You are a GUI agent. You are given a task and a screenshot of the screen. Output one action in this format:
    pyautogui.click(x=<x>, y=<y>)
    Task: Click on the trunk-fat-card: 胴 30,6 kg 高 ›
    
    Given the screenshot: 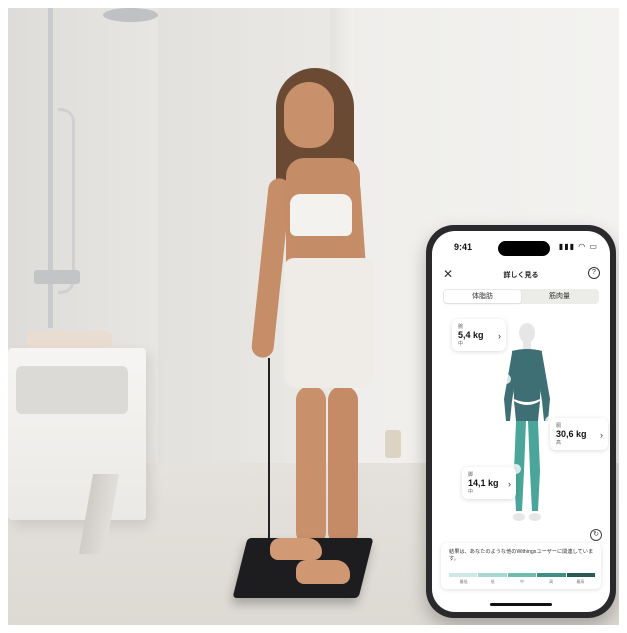 What is the action you would take?
    pyautogui.click(x=579, y=434)
    